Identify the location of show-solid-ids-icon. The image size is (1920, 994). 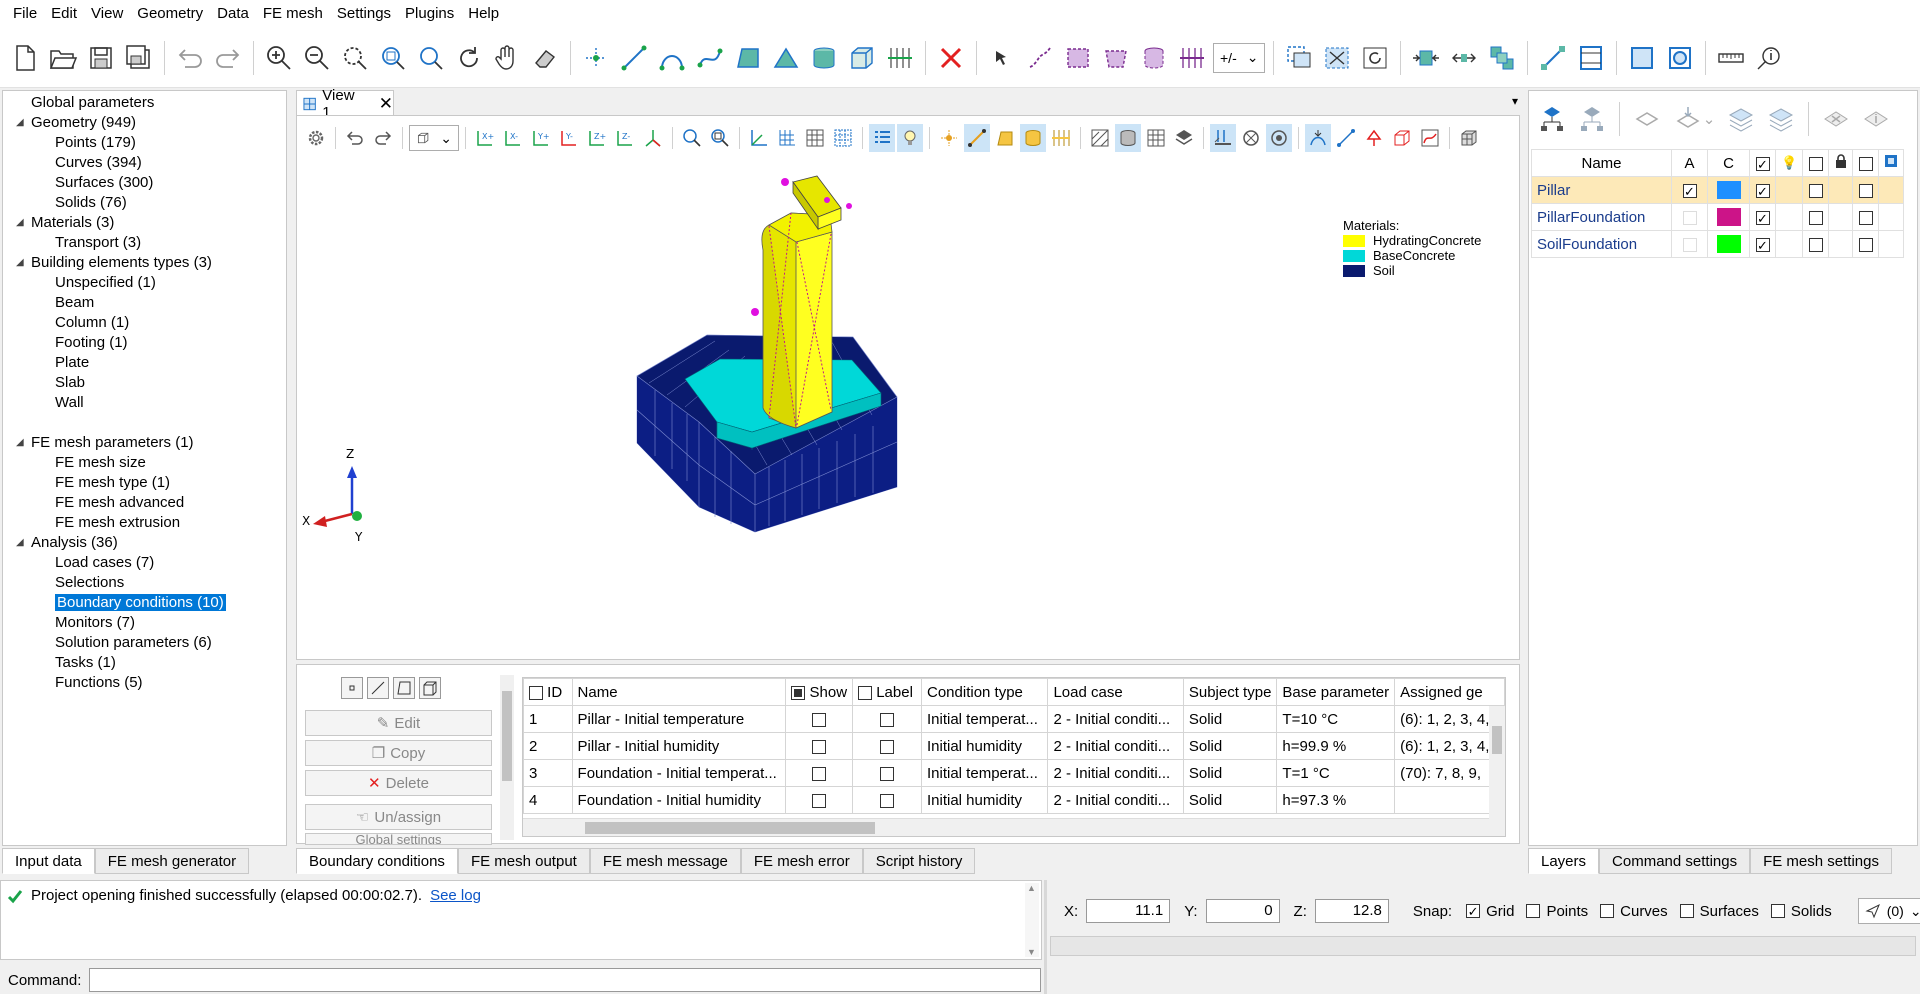
(1402, 138).